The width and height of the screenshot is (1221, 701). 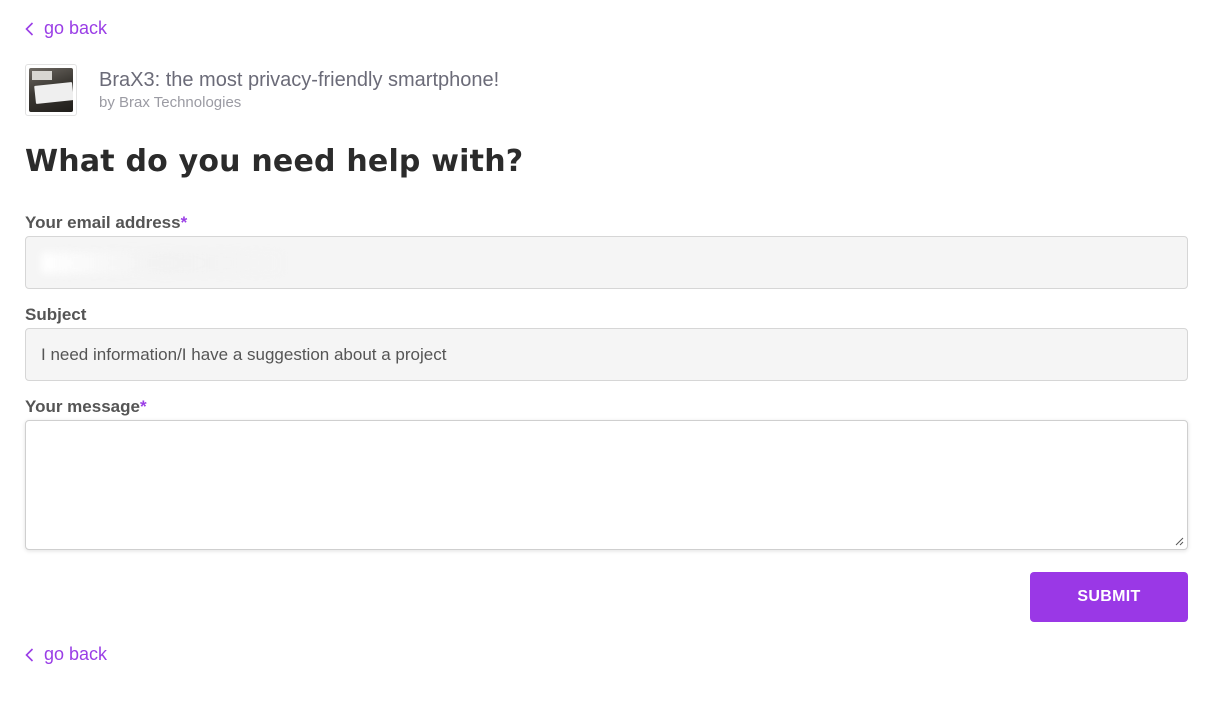 I want to click on page-title: What do you need help with?, so click(x=274, y=161).